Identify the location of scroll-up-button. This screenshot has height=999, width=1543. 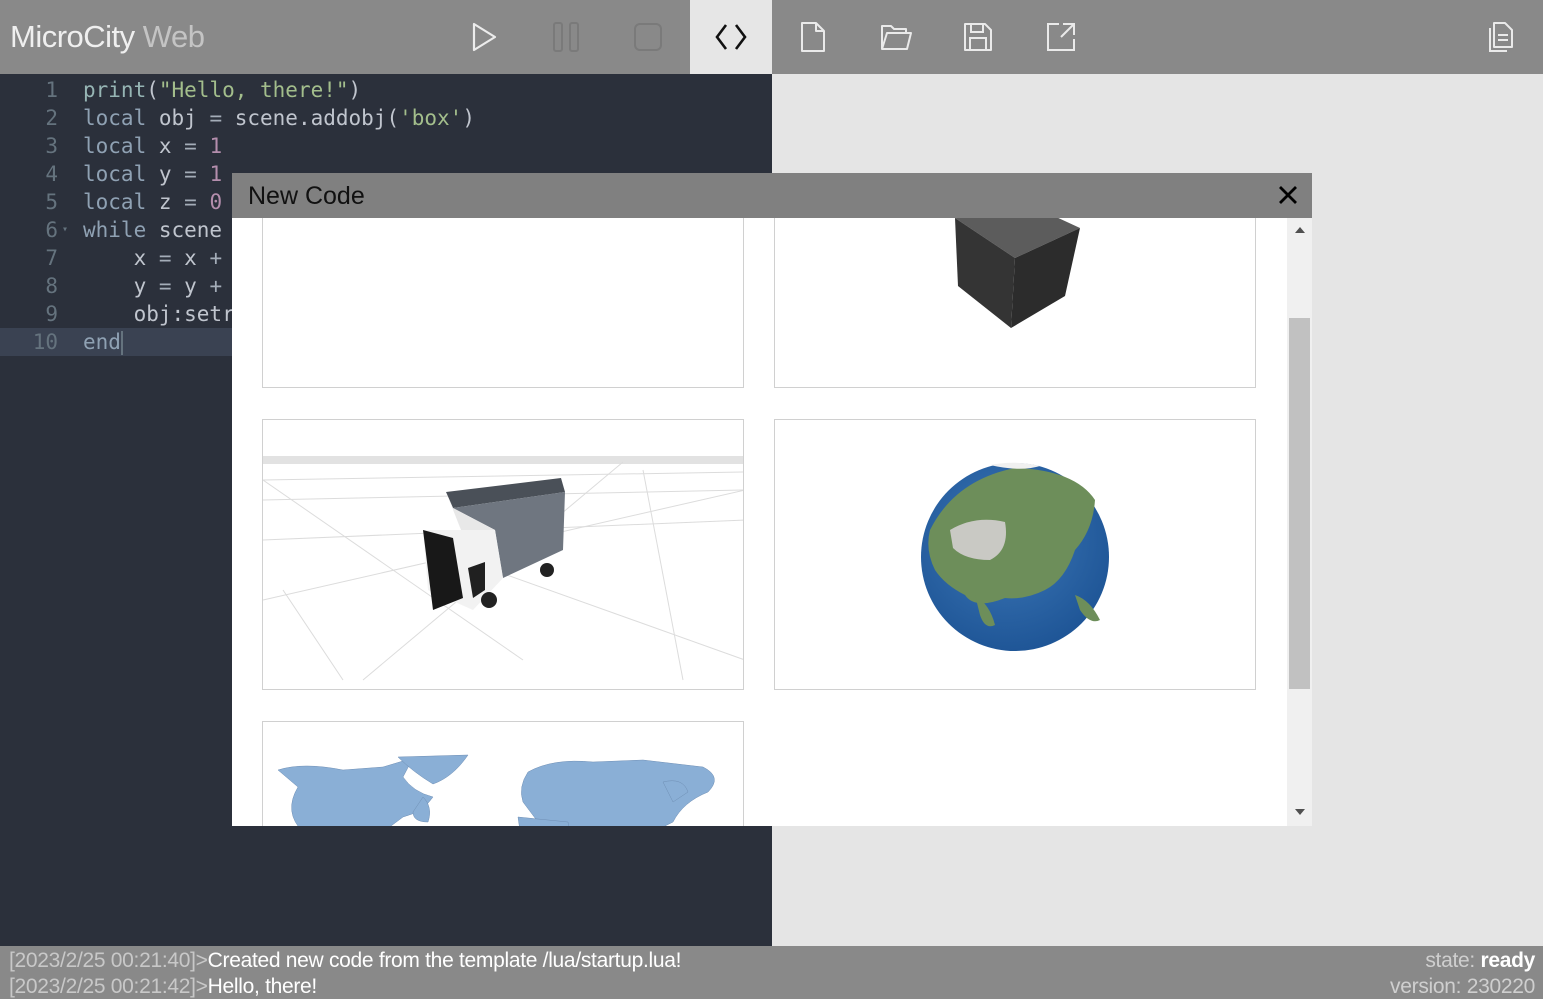
(1299, 230).